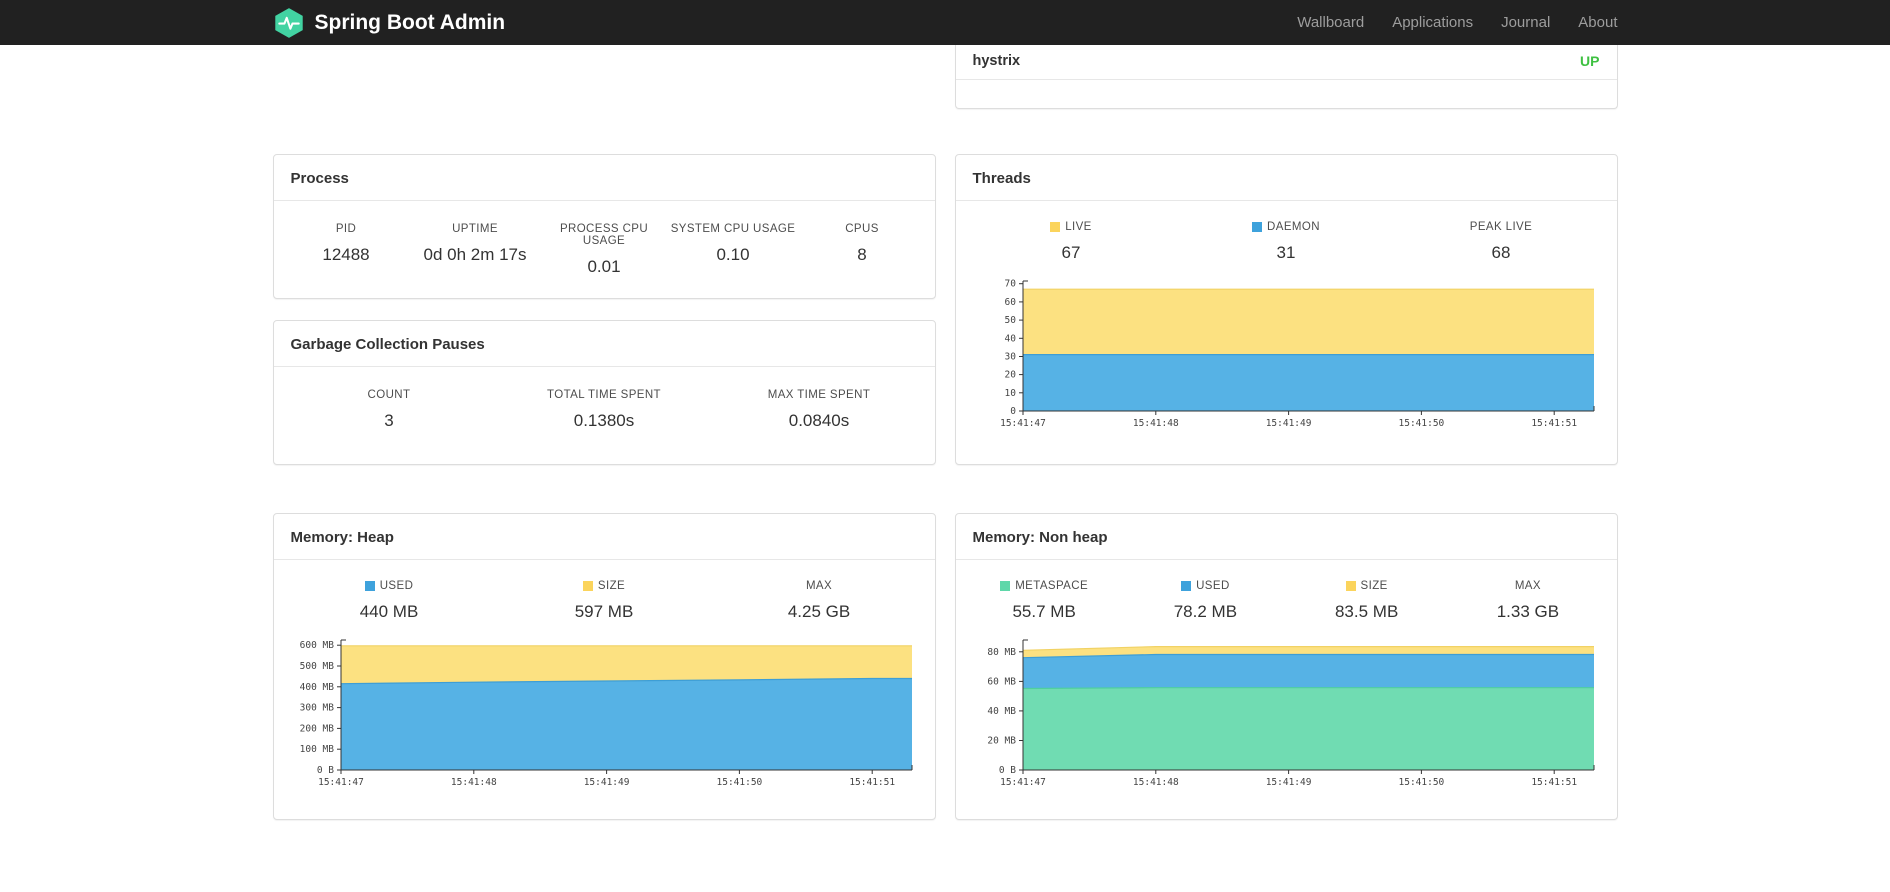  Describe the element at coordinates (819, 601) in the screenshot. I see `legend-max: MAX 4.25 GB` at that location.